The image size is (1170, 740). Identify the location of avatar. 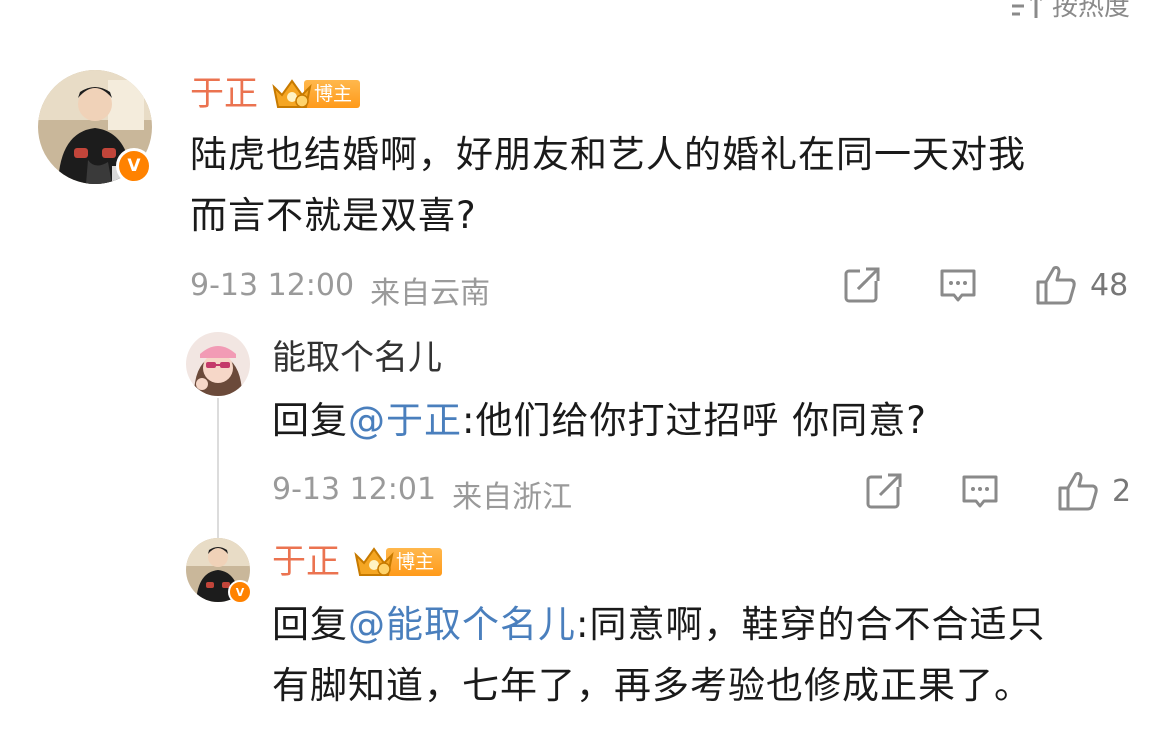
(218, 364).